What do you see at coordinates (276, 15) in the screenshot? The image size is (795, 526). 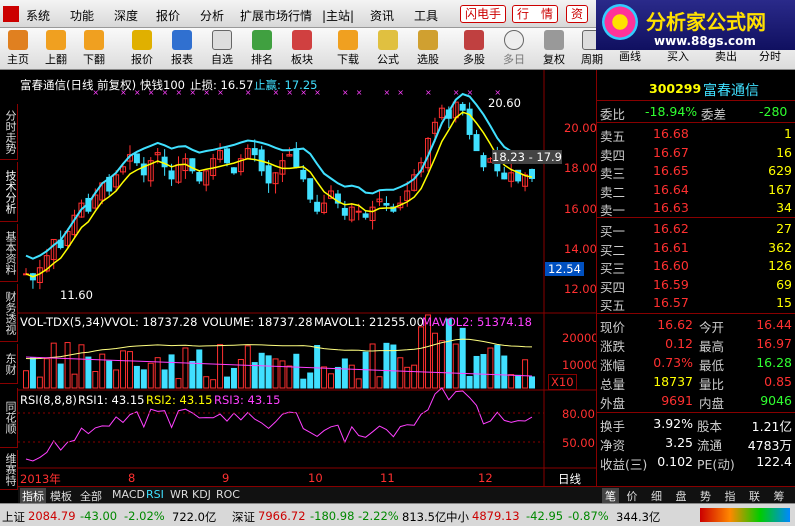 I see `menu-extended-market: 扩展市场行情` at bounding box center [276, 15].